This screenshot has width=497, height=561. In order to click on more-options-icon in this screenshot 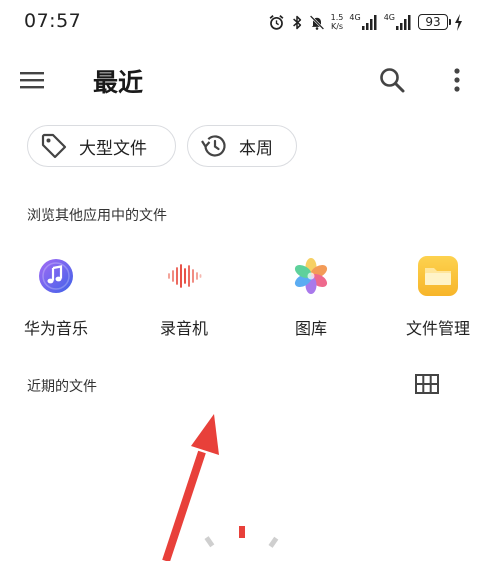, I will do `click(457, 80)`.